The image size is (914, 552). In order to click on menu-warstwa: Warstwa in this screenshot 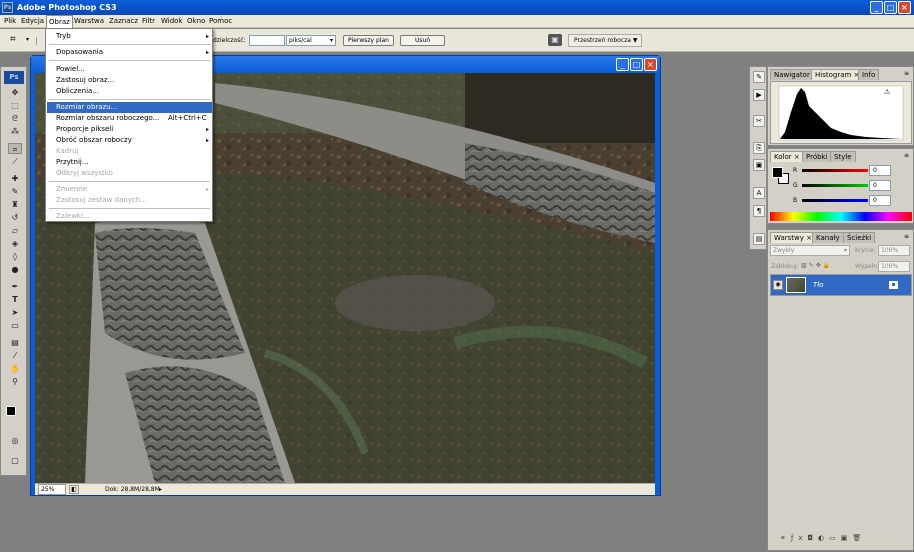, I will do `click(89, 21)`.